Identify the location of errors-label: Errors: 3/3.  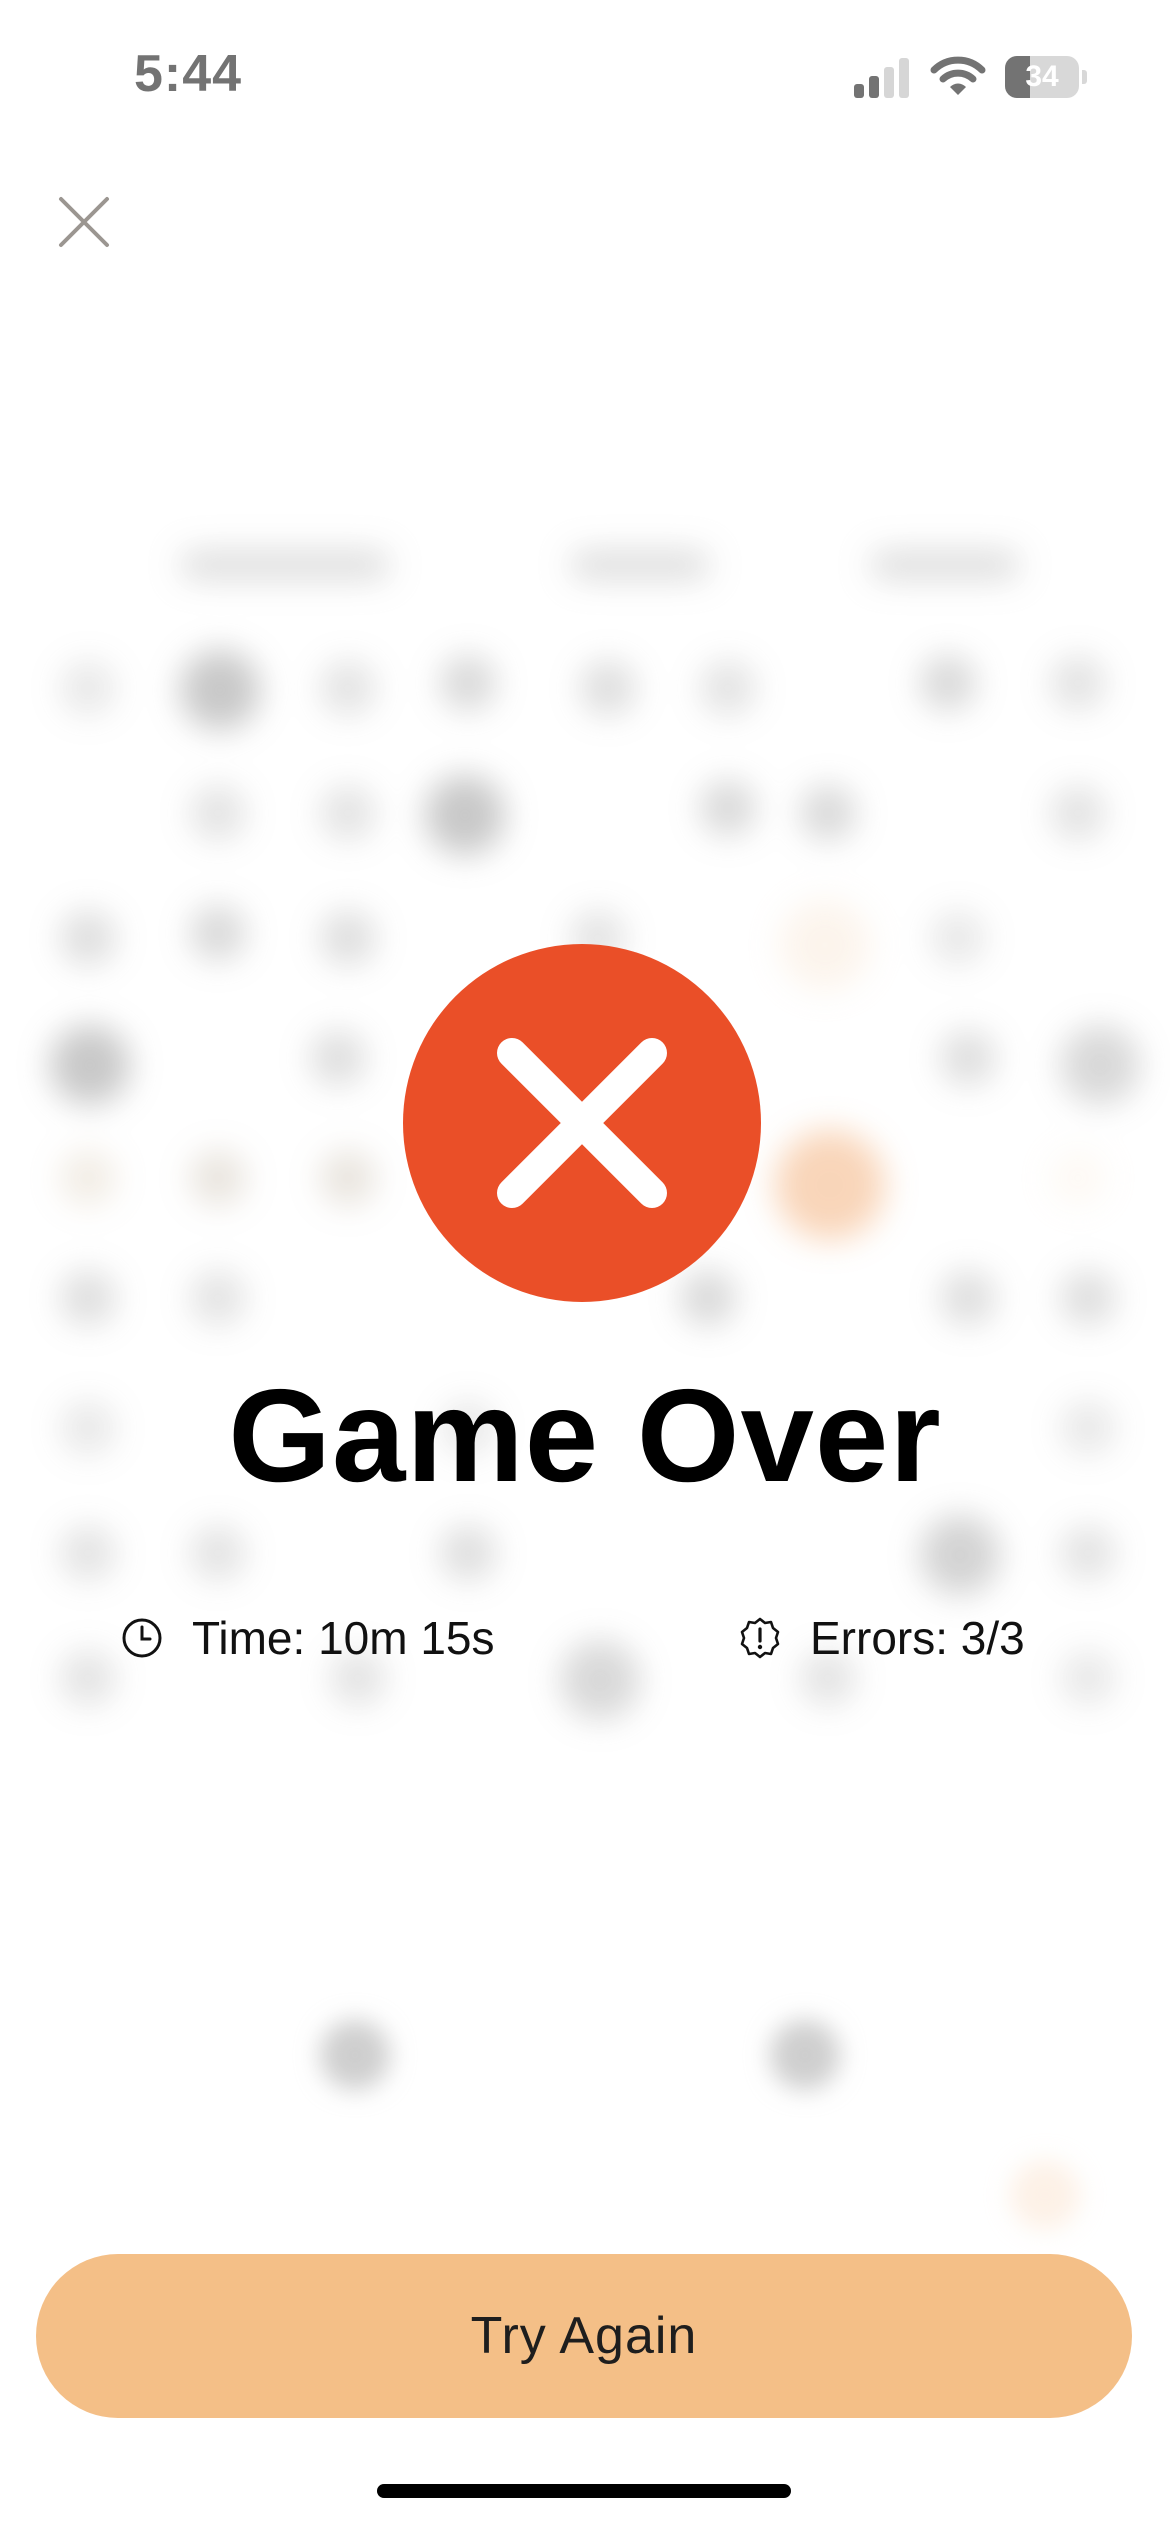
(917, 1638).